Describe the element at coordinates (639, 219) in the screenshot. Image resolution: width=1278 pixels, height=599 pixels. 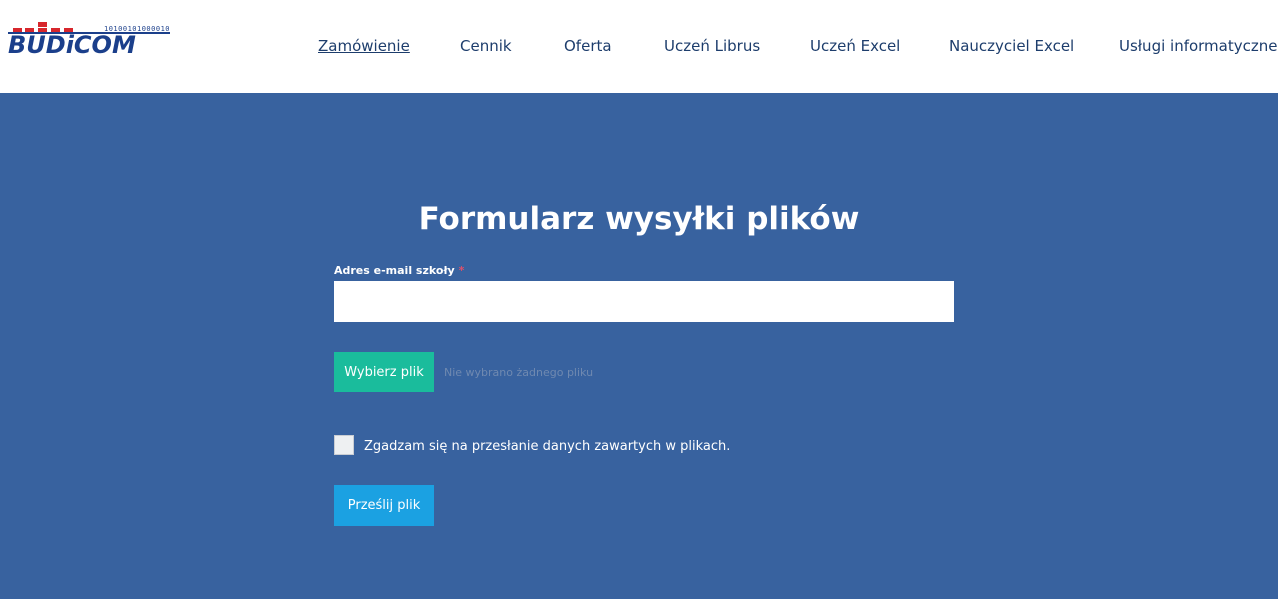
I see `page-title: Formularz wysyłki plików` at that location.